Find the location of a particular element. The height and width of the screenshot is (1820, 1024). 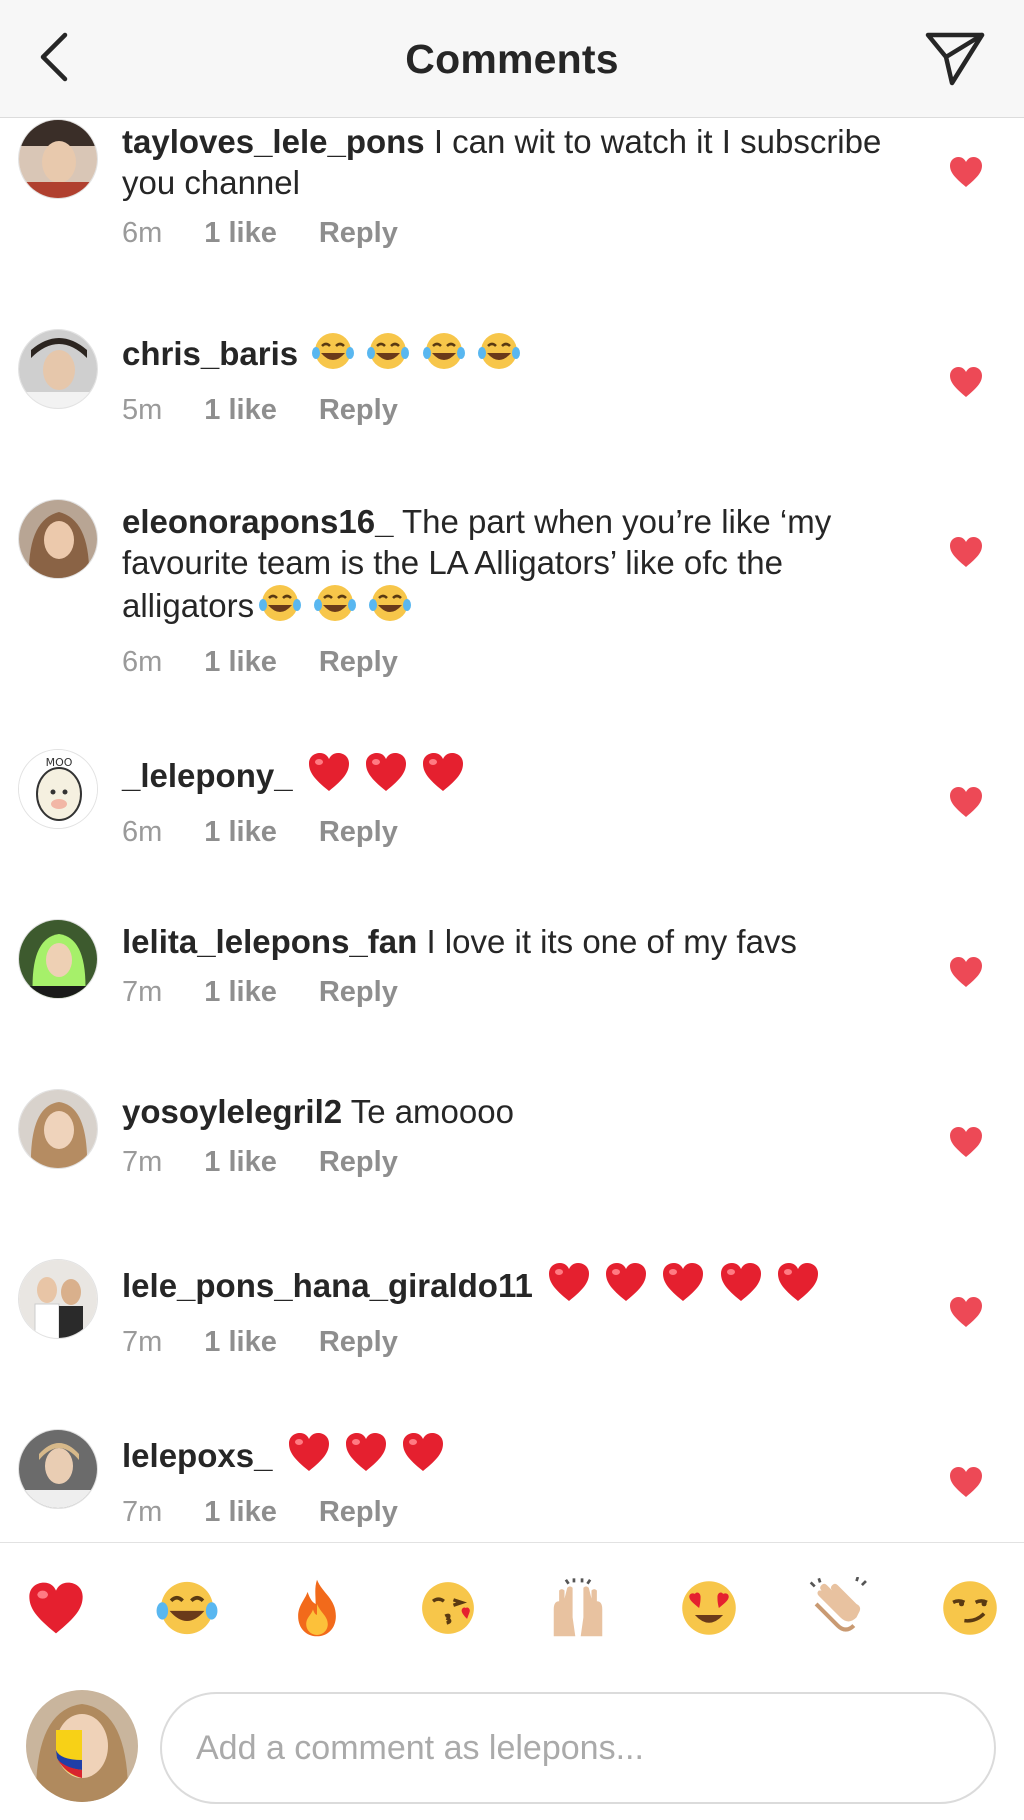

header-bar: Comments is located at coordinates (512, 59).